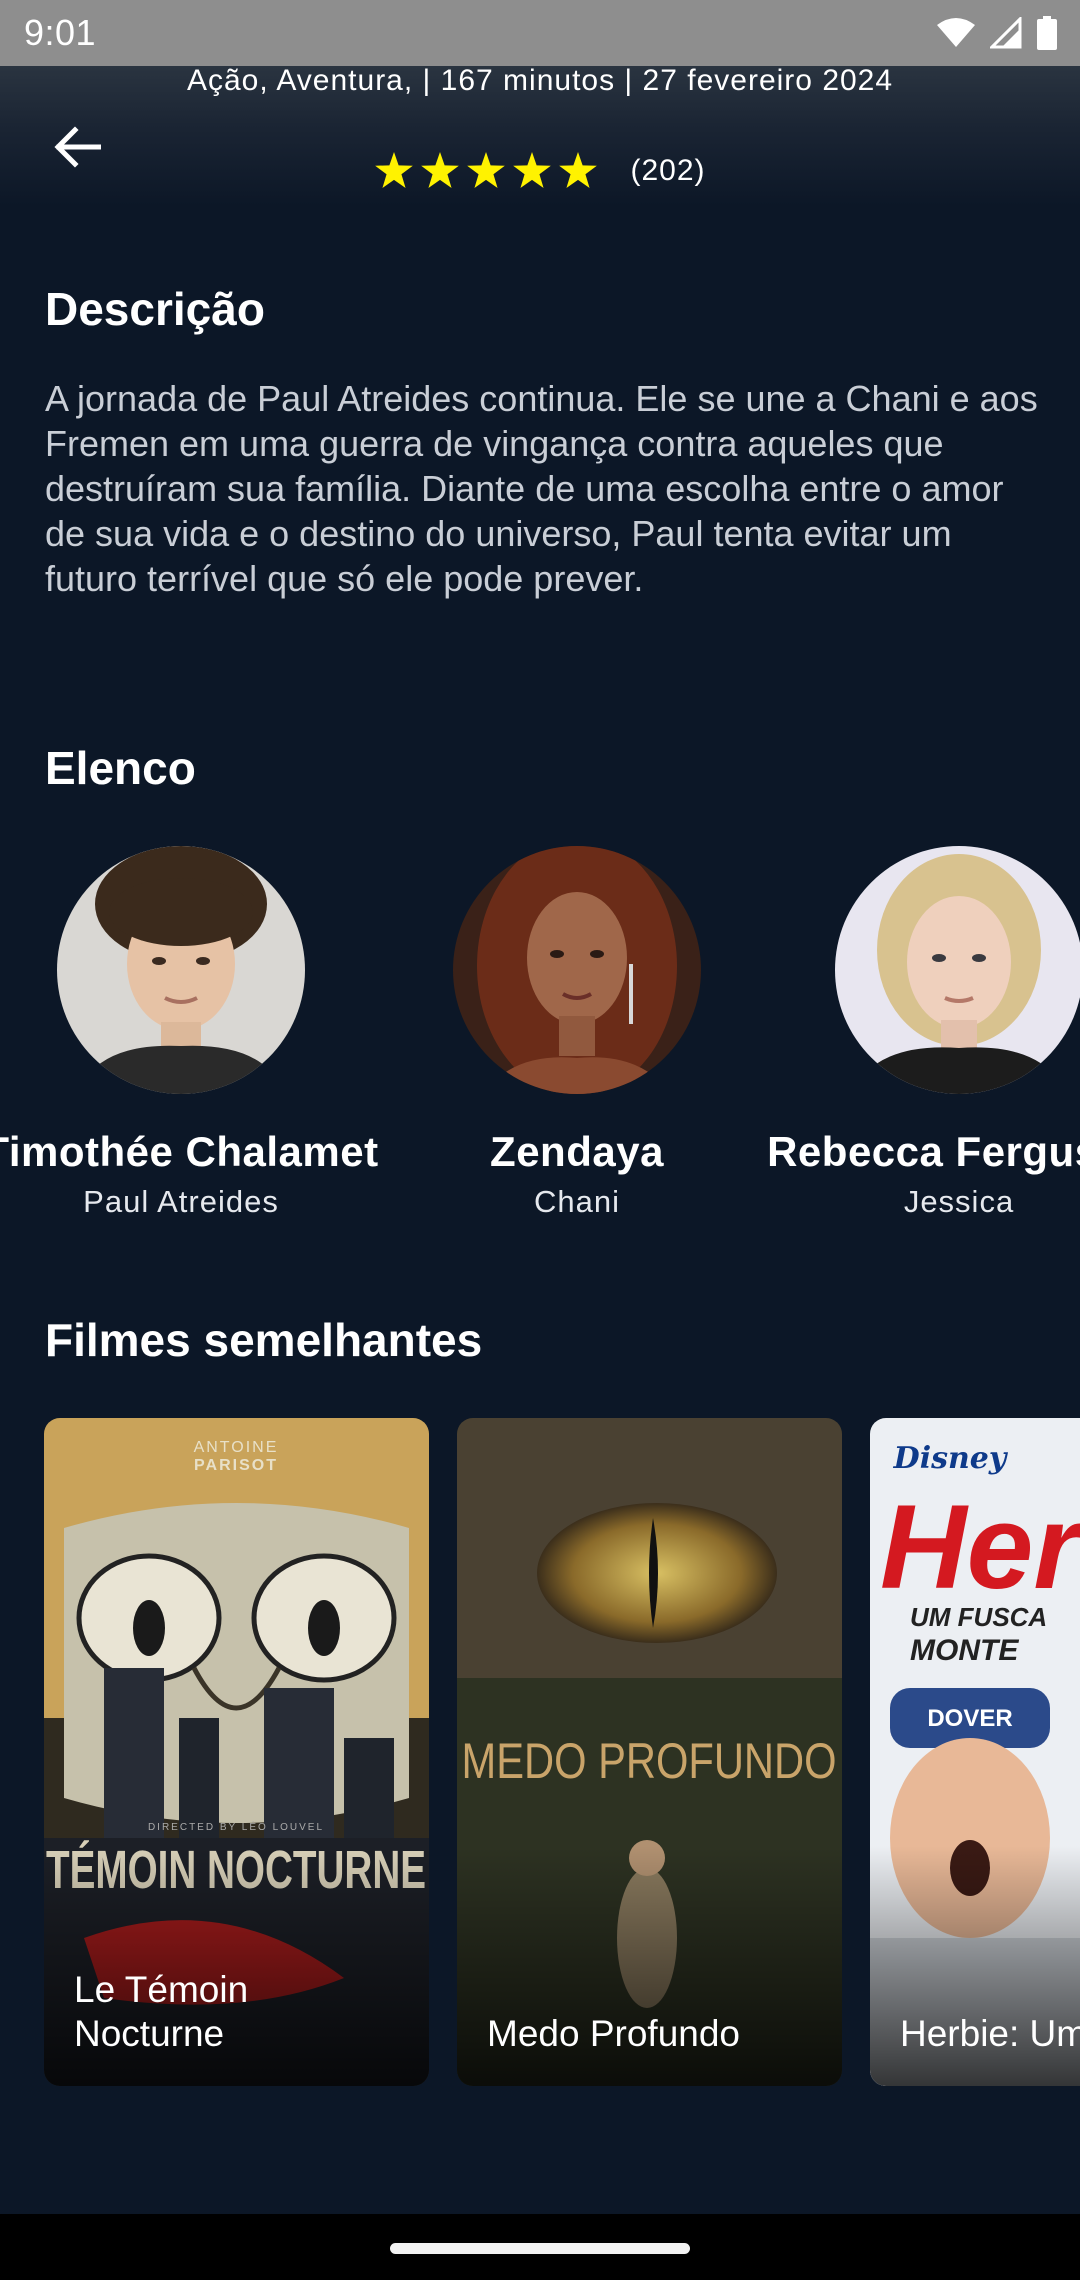 This screenshot has height=2280, width=1080. Describe the element at coordinates (161, 2011) in the screenshot. I see `movie-title: Le Témoin Nocturne` at that location.